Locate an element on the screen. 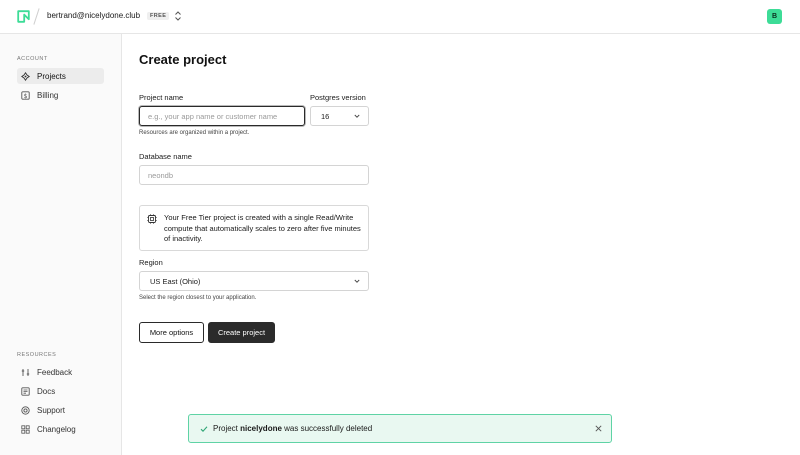  sidebar-item-feedback: Feedback is located at coordinates (60, 372).